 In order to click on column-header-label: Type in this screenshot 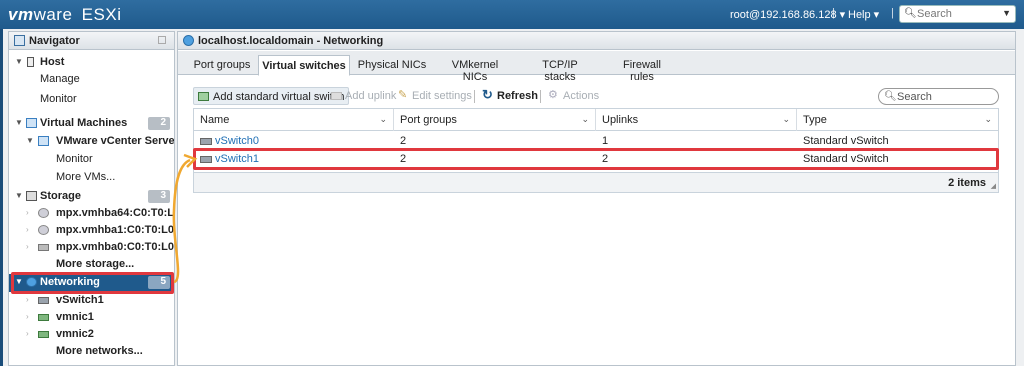, I will do `click(815, 120)`.